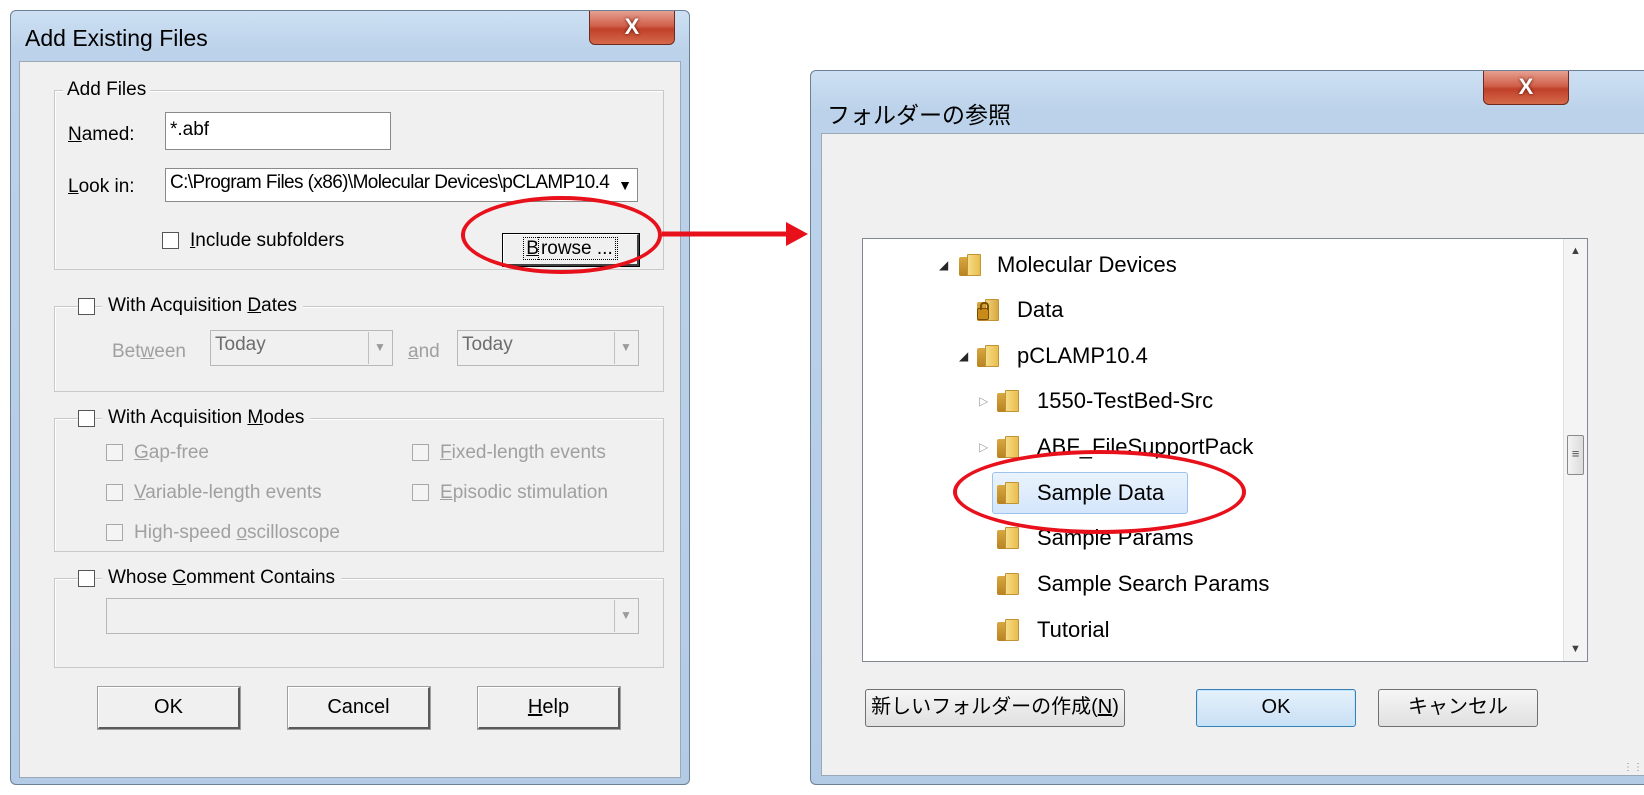  I want to click on help-button: Help, so click(549, 708).